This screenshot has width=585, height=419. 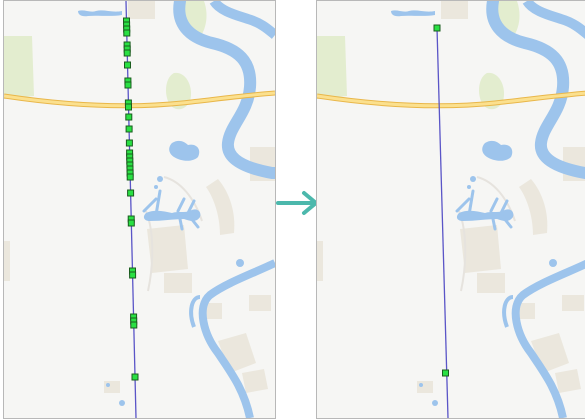 What do you see at coordinates (297, 203) in the screenshot?
I see `right-arrow-icon` at bounding box center [297, 203].